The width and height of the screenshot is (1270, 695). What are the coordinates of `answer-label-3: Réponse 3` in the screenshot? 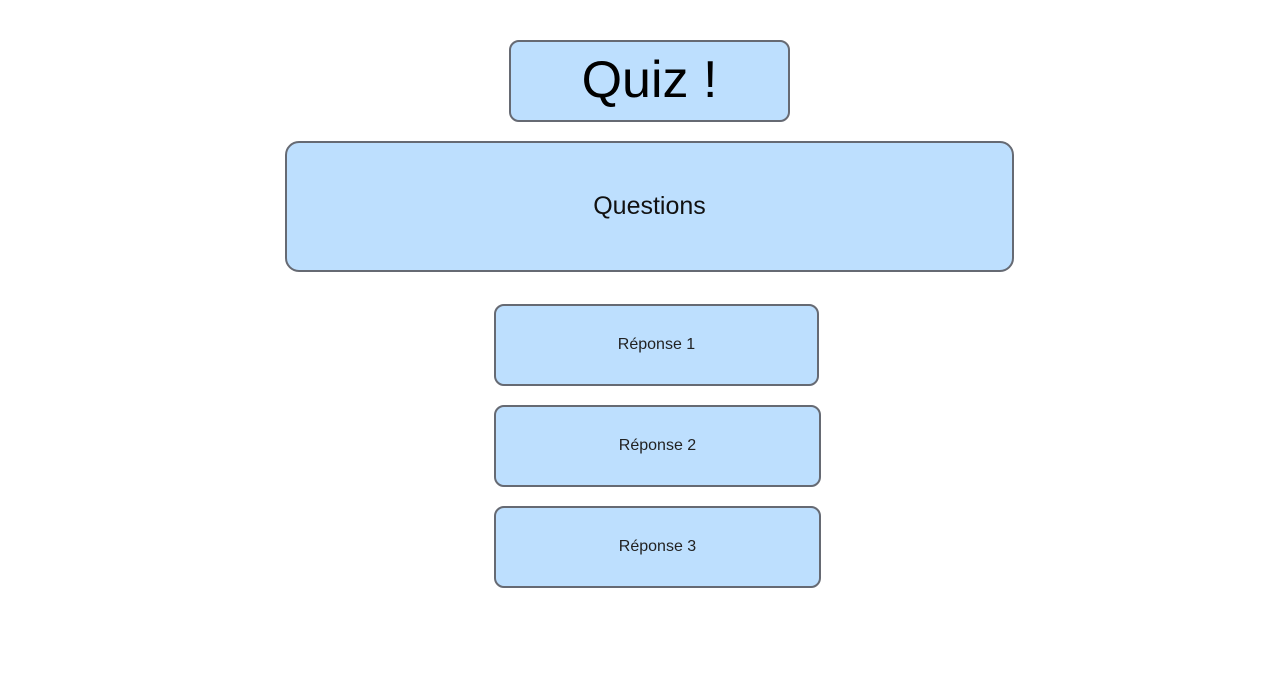 It's located at (657, 546).